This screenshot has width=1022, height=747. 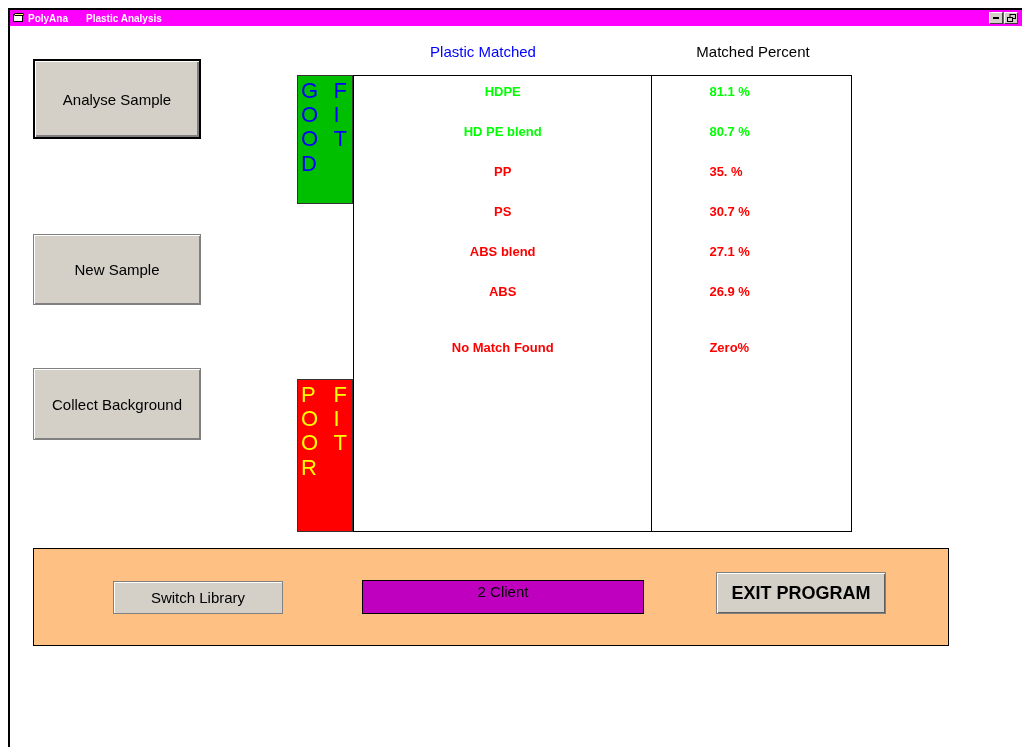 What do you see at coordinates (729, 92) in the screenshot?
I see `match-percent: 81.1 %` at bounding box center [729, 92].